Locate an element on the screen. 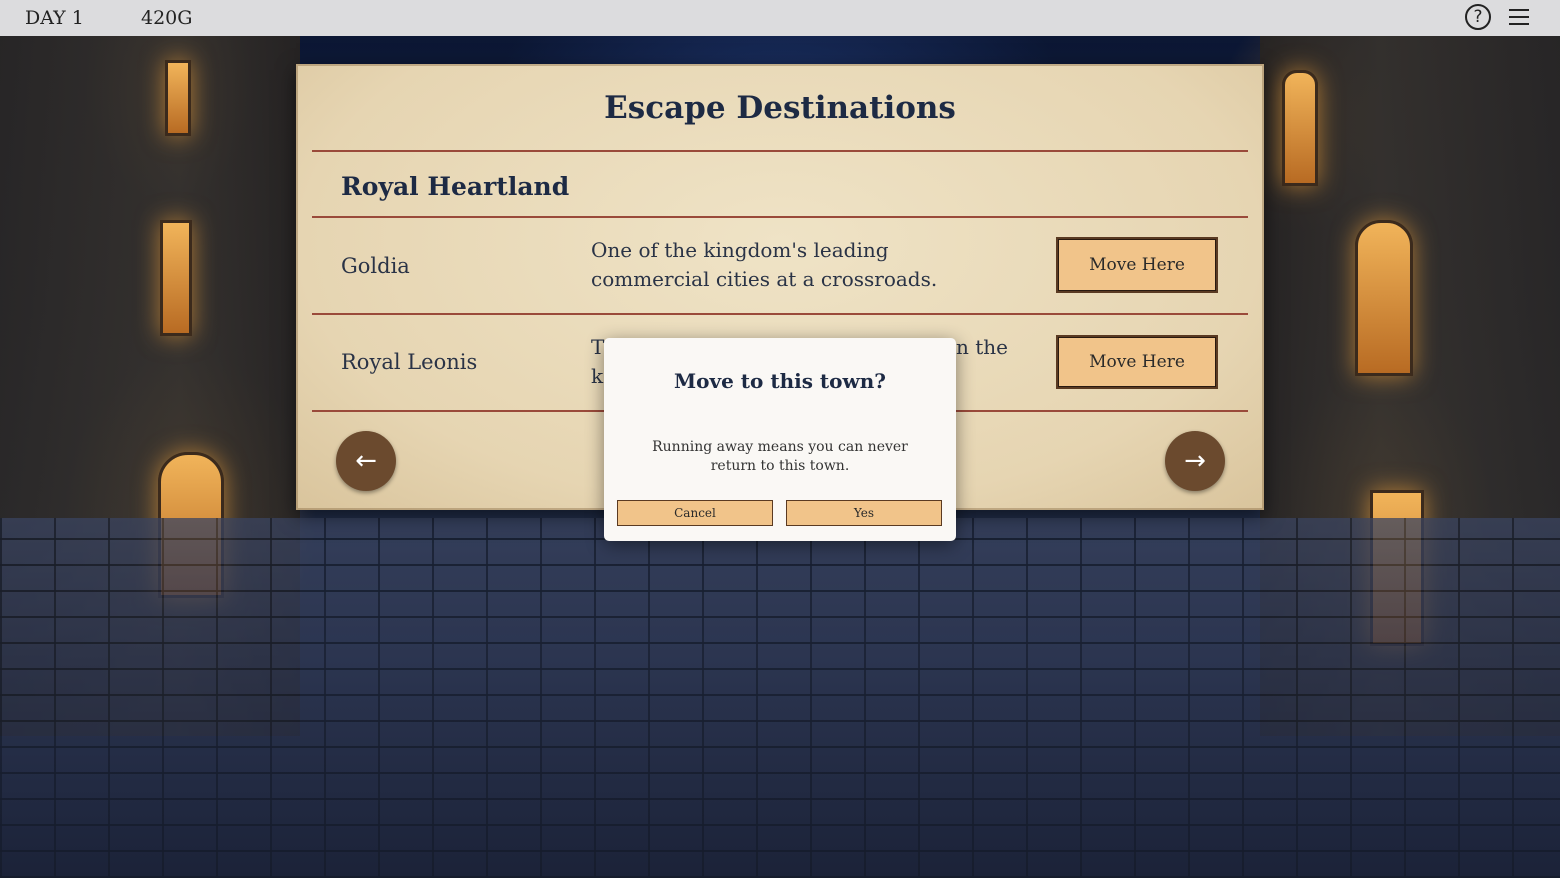  help-button: ? is located at coordinates (1478, 17).